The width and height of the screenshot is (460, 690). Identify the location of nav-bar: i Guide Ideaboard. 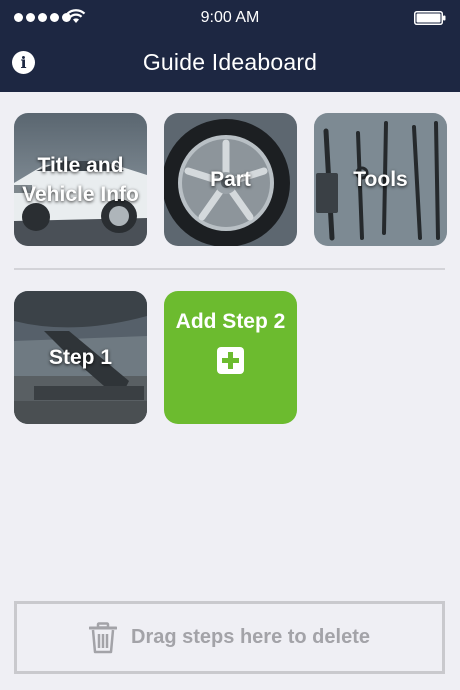
(230, 63).